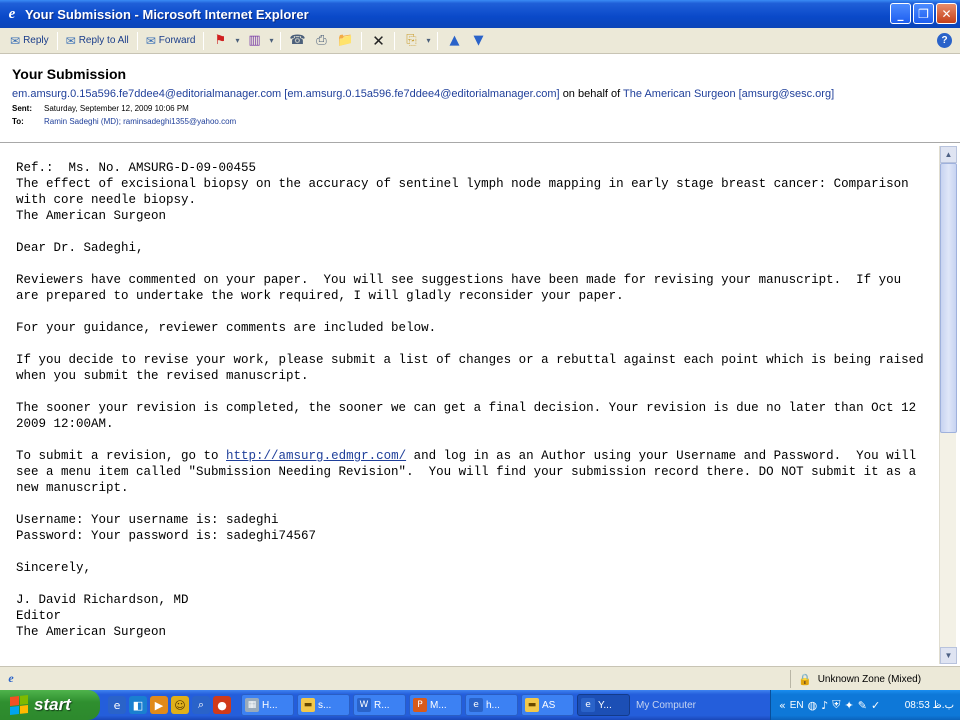 This screenshot has width=960, height=720. Describe the element at coordinates (138, 705) in the screenshot. I see `desktop-icon: ◧` at that location.